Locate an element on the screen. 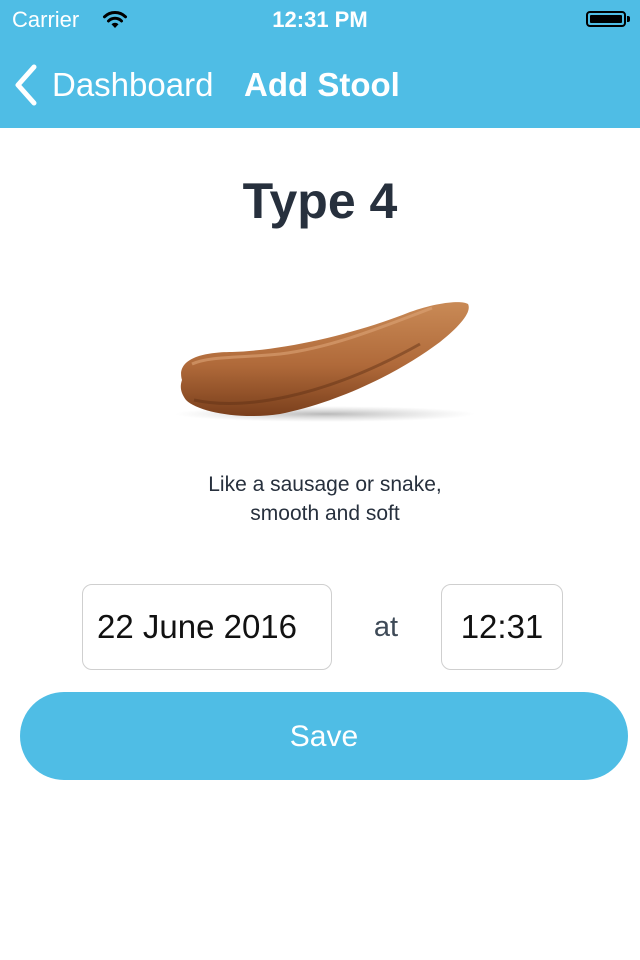 The image size is (640, 960). status-bar: Carrier 12:31 PM is located at coordinates (320, 20).